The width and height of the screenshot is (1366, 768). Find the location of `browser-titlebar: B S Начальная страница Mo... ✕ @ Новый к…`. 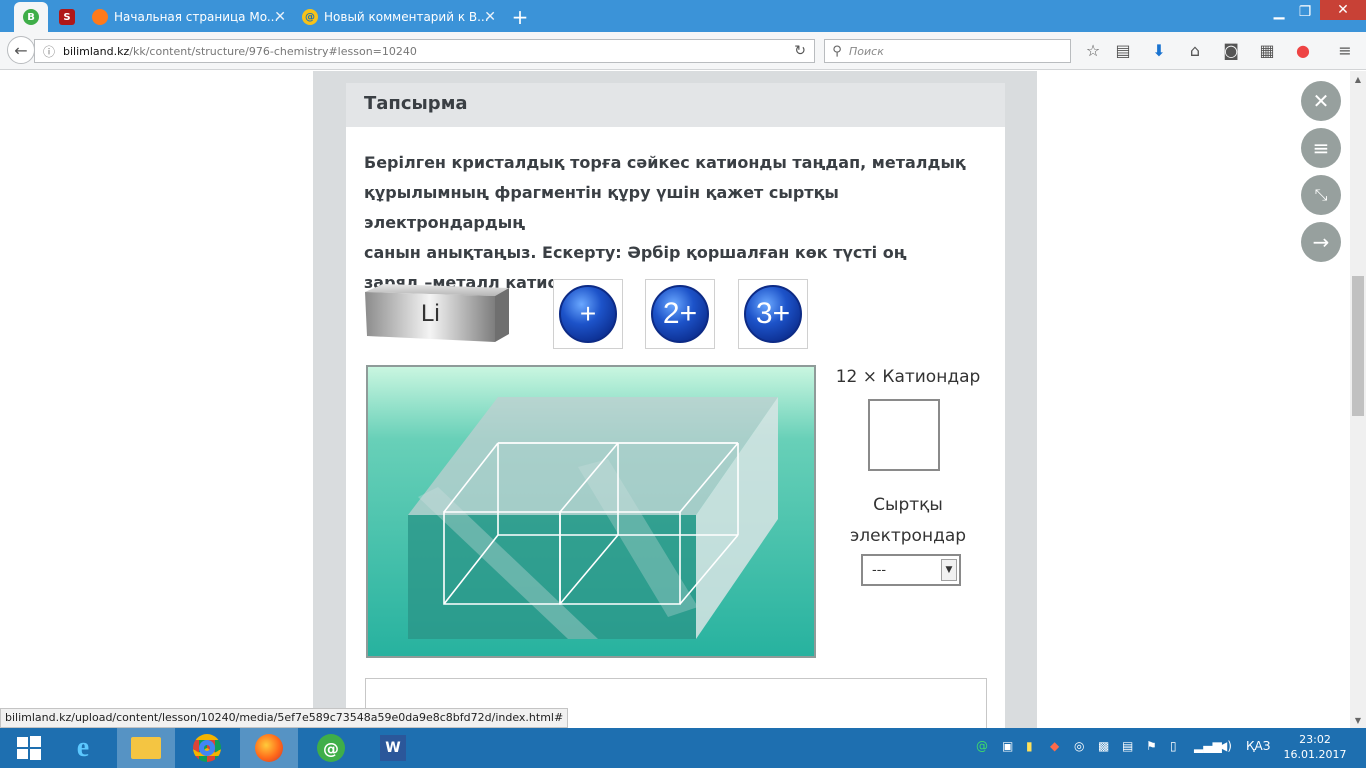

browser-titlebar: B S Начальная страница Mo... ✕ @ Новый к… is located at coordinates (683, 16).